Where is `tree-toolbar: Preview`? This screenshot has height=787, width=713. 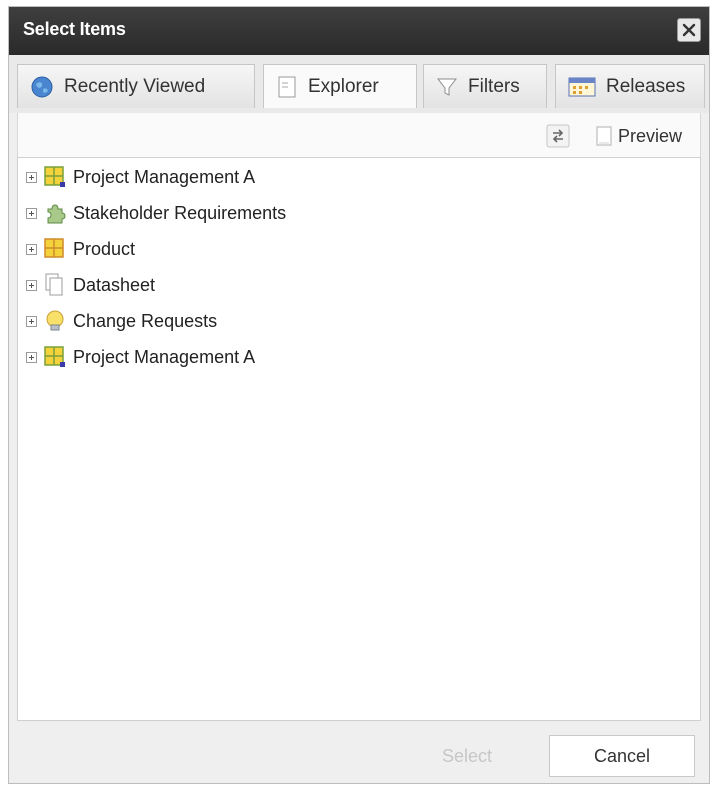 tree-toolbar: Preview is located at coordinates (359, 135).